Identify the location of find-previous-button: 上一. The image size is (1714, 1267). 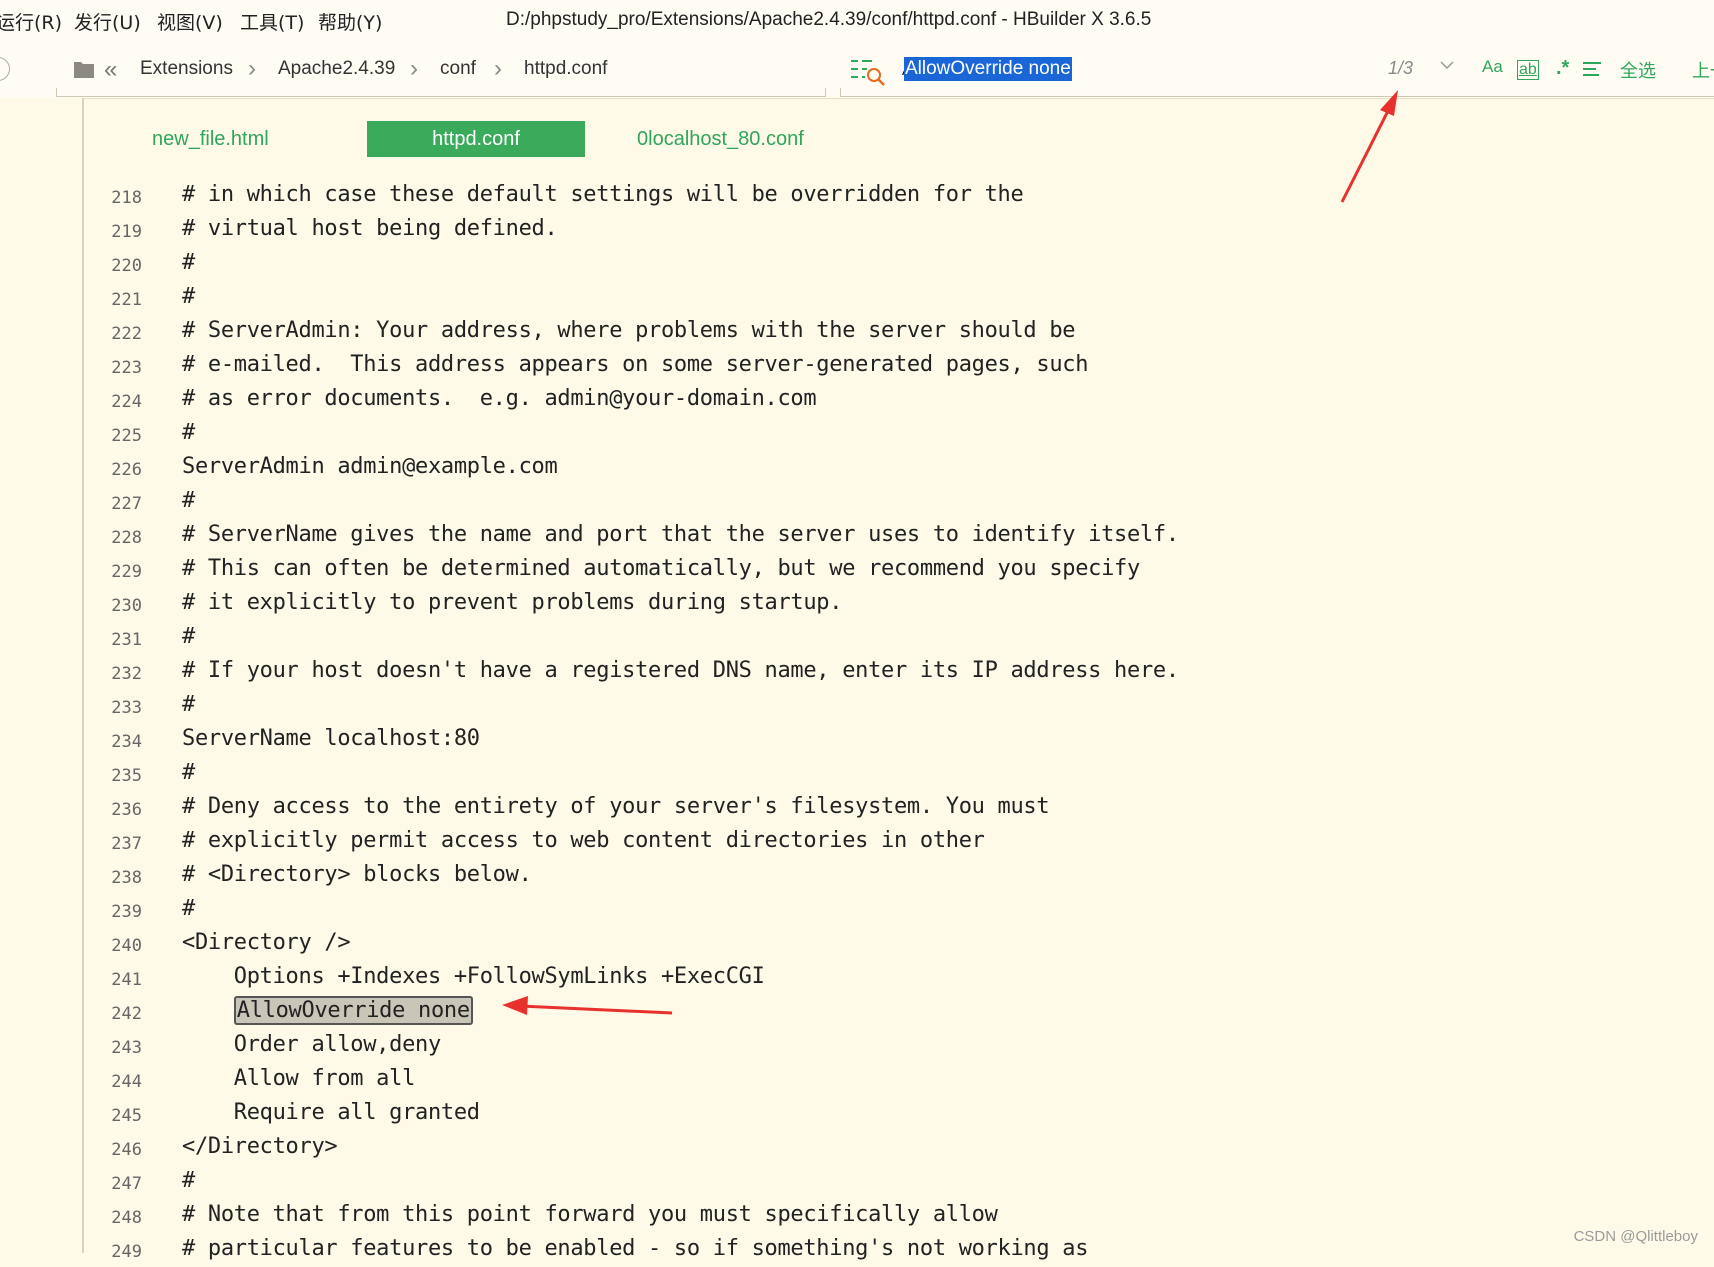
(1703, 70).